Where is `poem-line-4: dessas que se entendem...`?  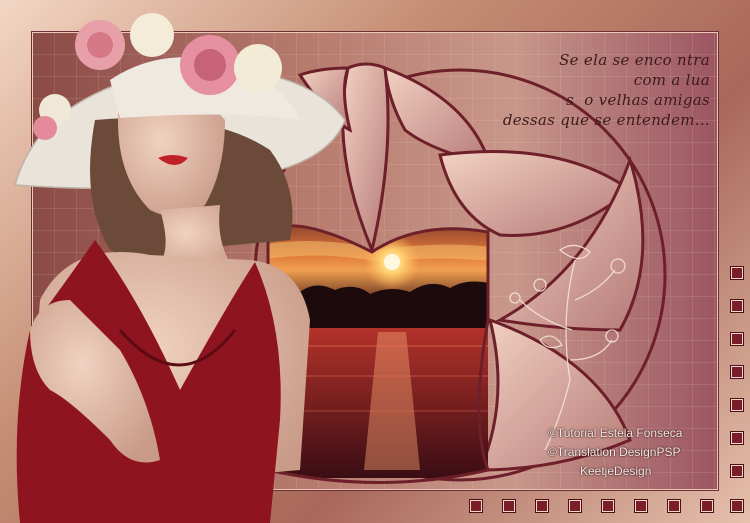
poem-line-4: dessas que se entendem... is located at coordinates (606, 120).